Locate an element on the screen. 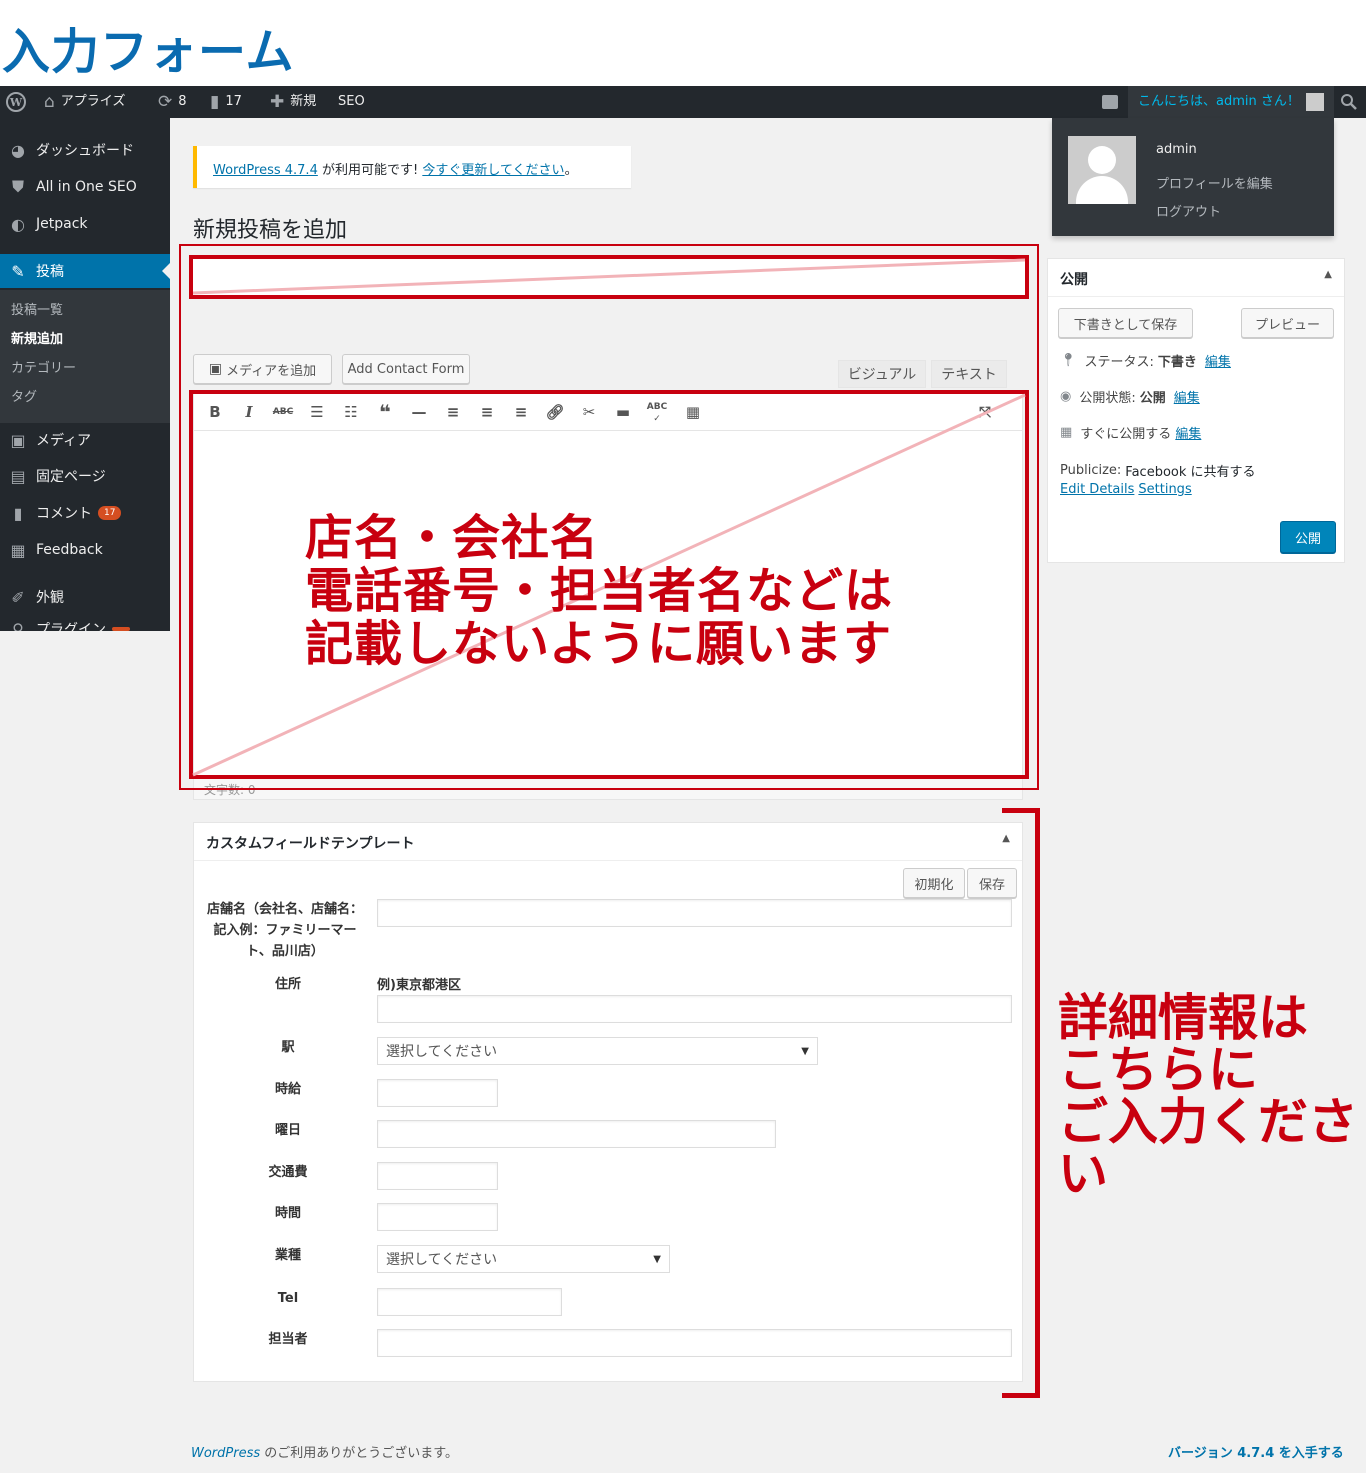 This screenshot has width=1366, height=1473. save-draft-button: 下書きとして保存 is located at coordinates (1125, 323).